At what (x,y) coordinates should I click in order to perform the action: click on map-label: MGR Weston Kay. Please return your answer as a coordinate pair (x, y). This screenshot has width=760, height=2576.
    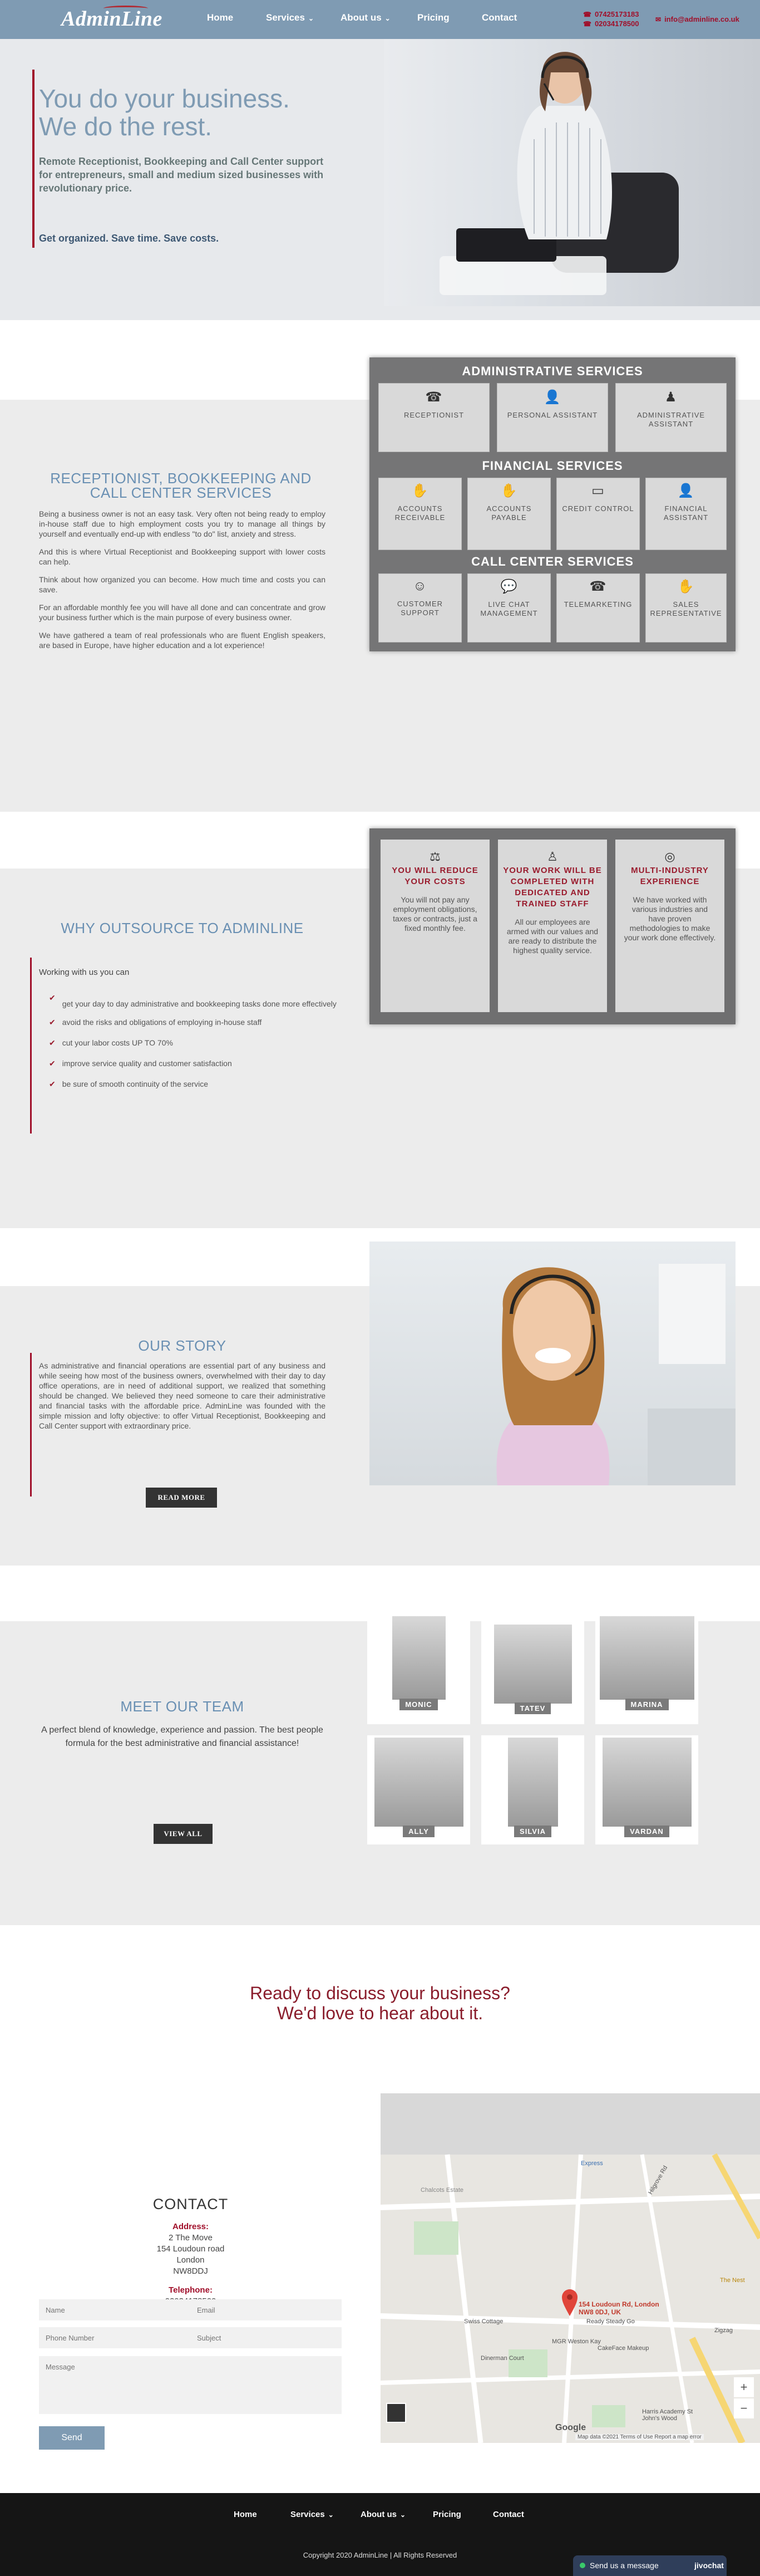
    Looking at the image, I should click on (576, 2341).